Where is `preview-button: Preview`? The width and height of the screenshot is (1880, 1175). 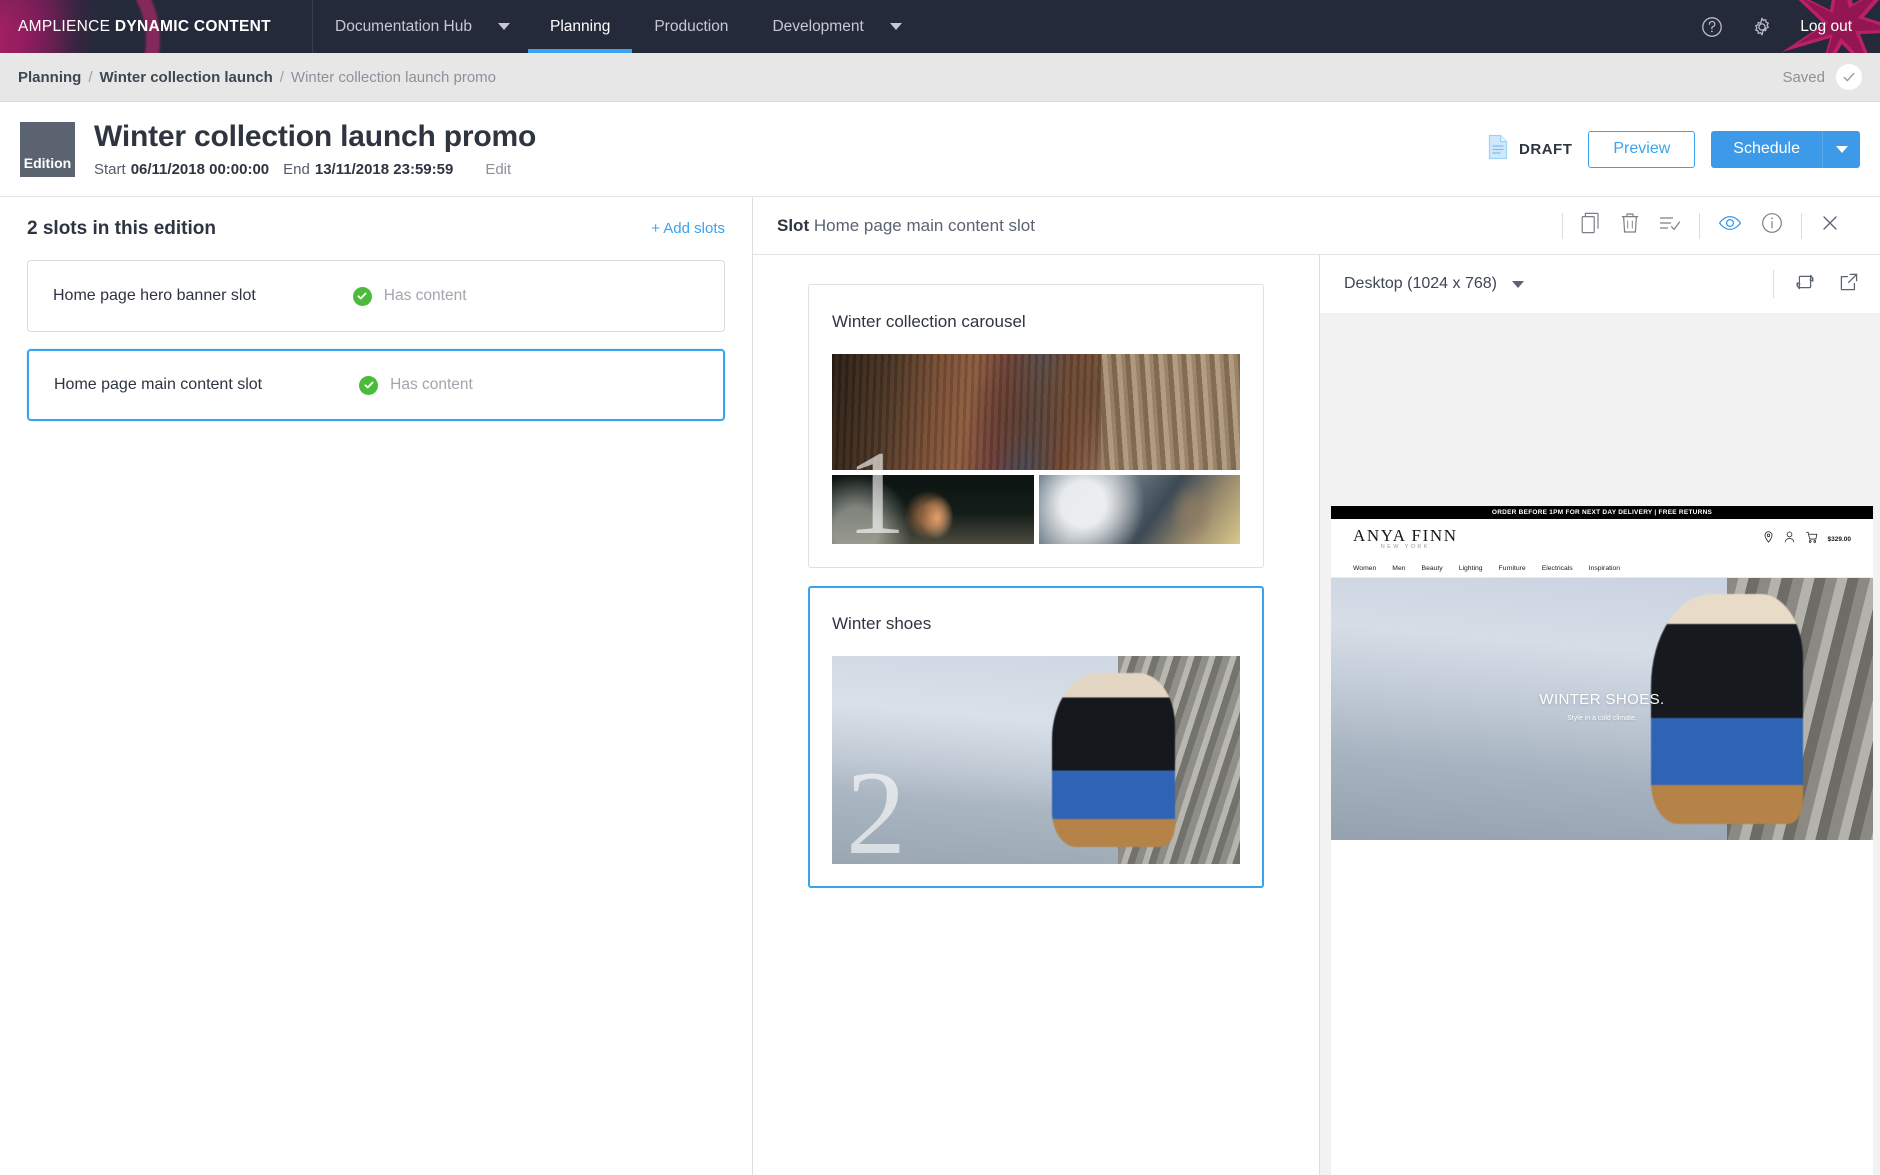 preview-button: Preview is located at coordinates (1642, 149).